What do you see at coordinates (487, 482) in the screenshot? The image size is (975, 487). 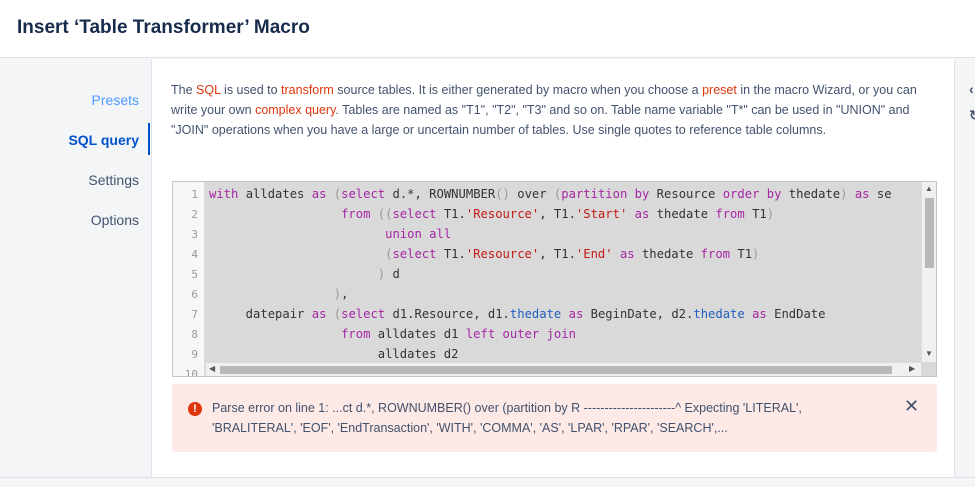 I see `dialog-footer-divider` at bounding box center [487, 482].